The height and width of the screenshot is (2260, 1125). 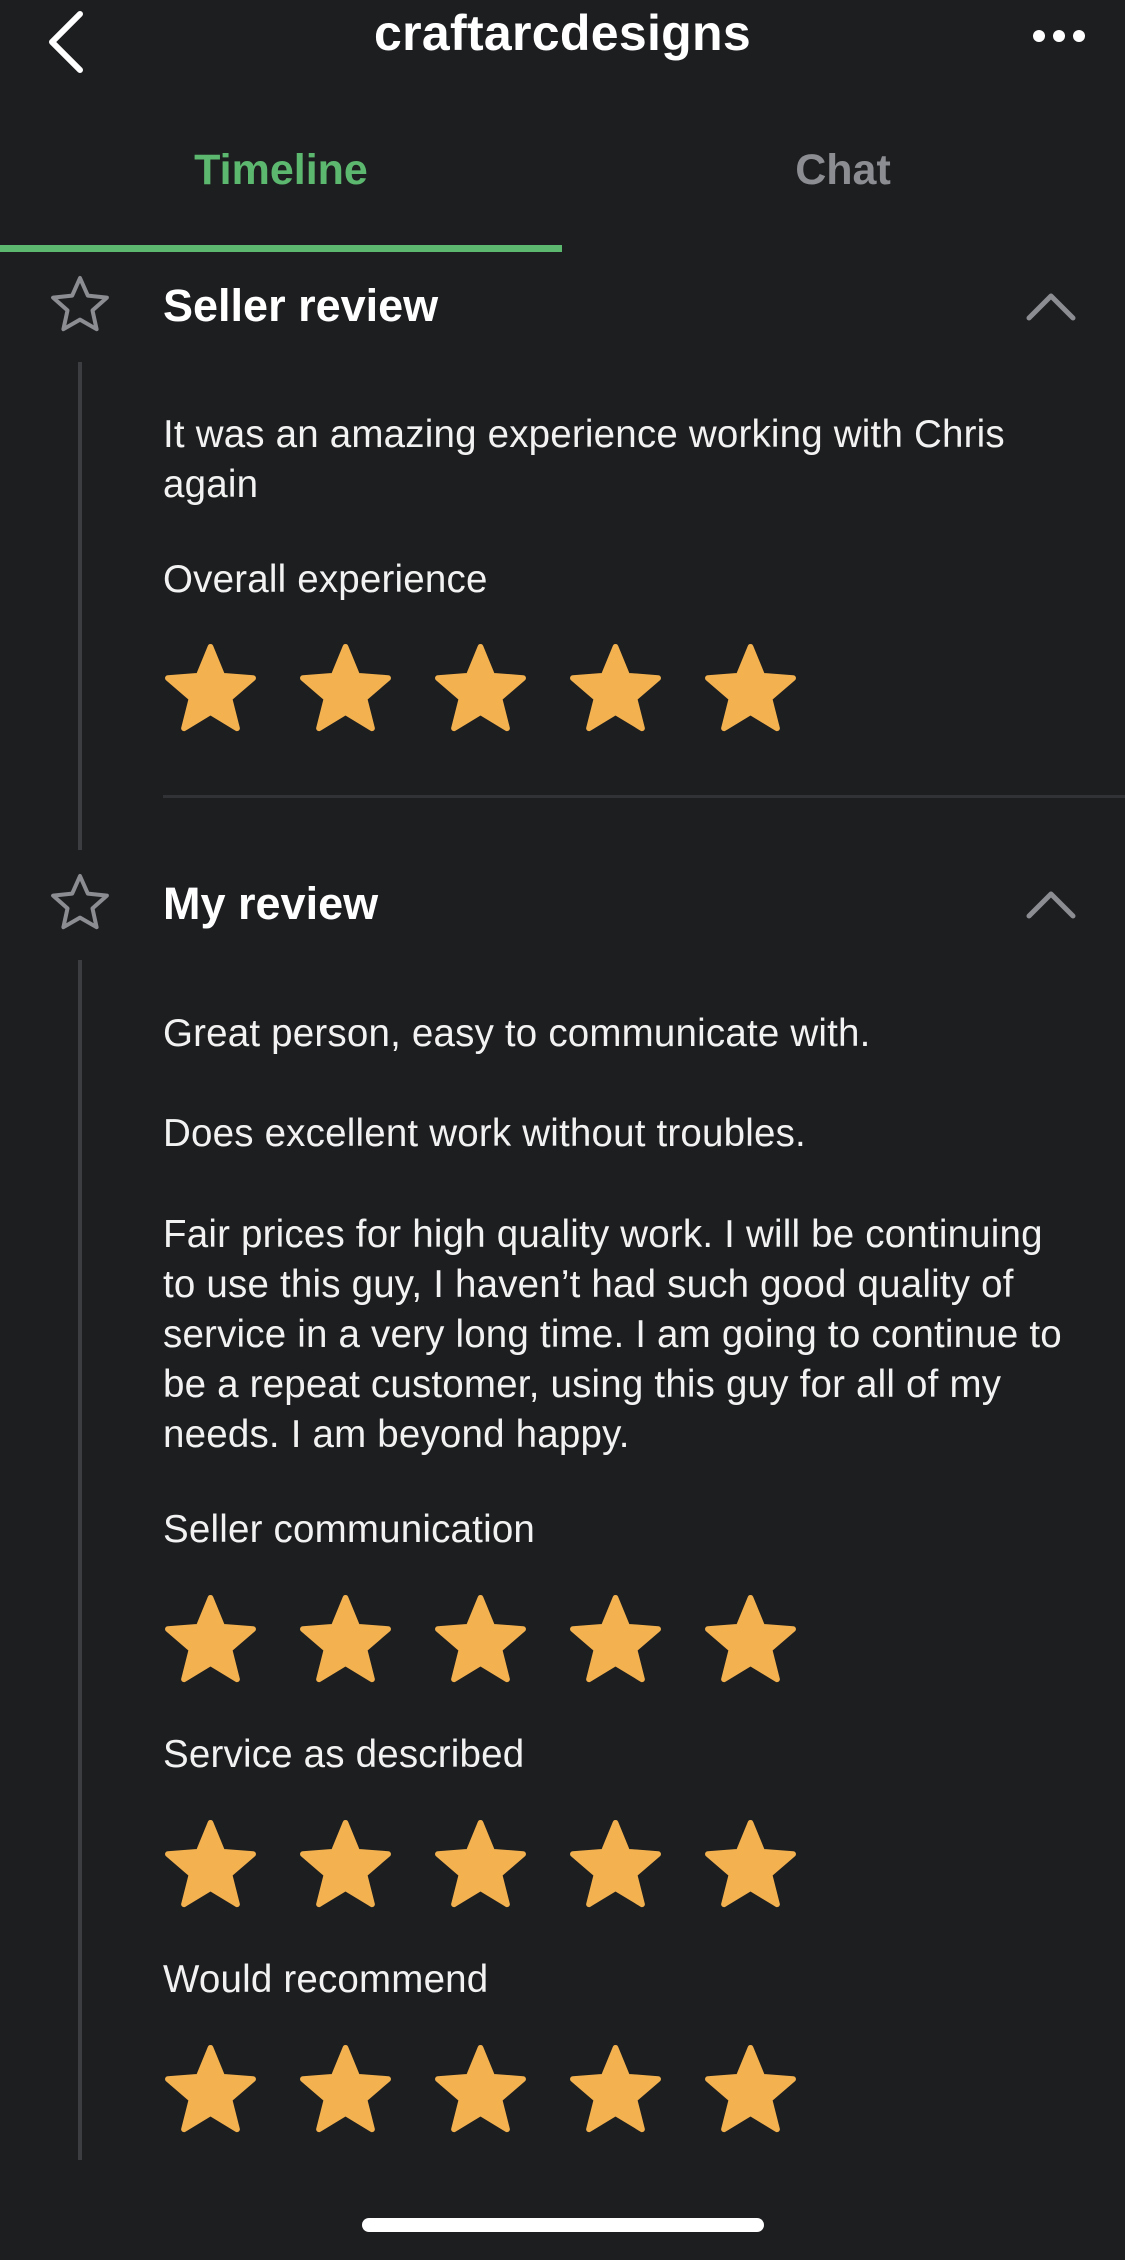 I want to click on rating-label: Would recommend, so click(x=326, y=1979).